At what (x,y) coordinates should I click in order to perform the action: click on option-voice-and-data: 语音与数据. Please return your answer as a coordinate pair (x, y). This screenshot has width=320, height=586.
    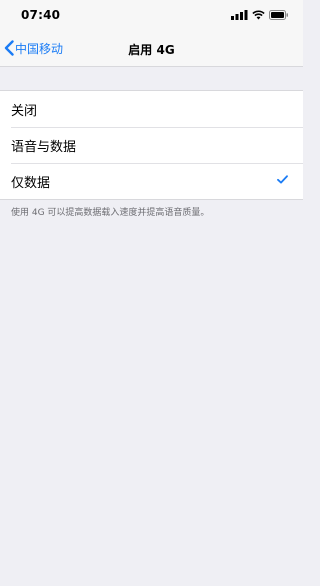
    Looking at the image, I should click on (151, 145).